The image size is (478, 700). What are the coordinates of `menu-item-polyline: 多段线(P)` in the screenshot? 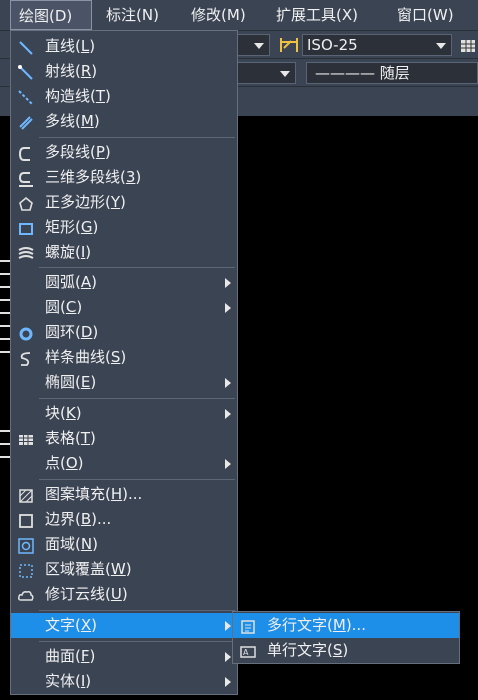 It's located at (124, 152).